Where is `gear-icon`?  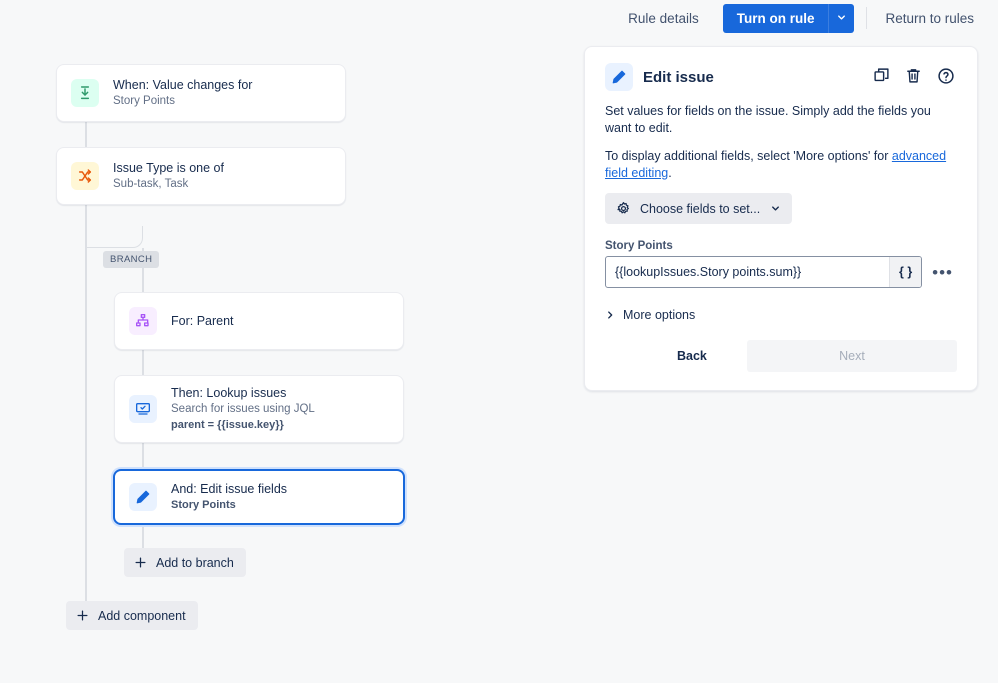 gear-icon is located at coordinates (623, 208).